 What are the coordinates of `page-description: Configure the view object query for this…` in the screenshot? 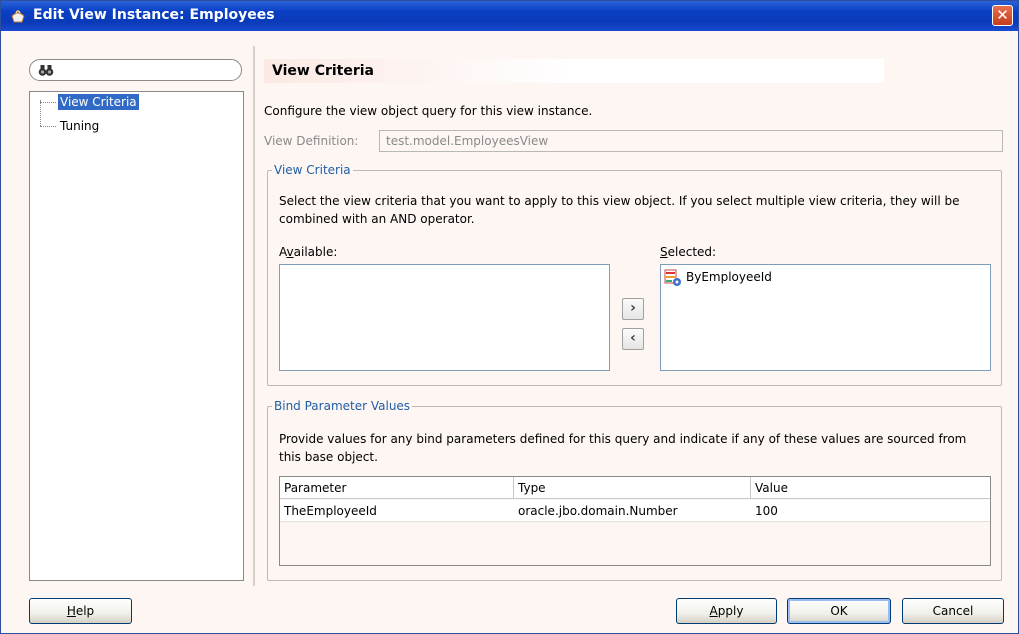 It's located at (428, 111).